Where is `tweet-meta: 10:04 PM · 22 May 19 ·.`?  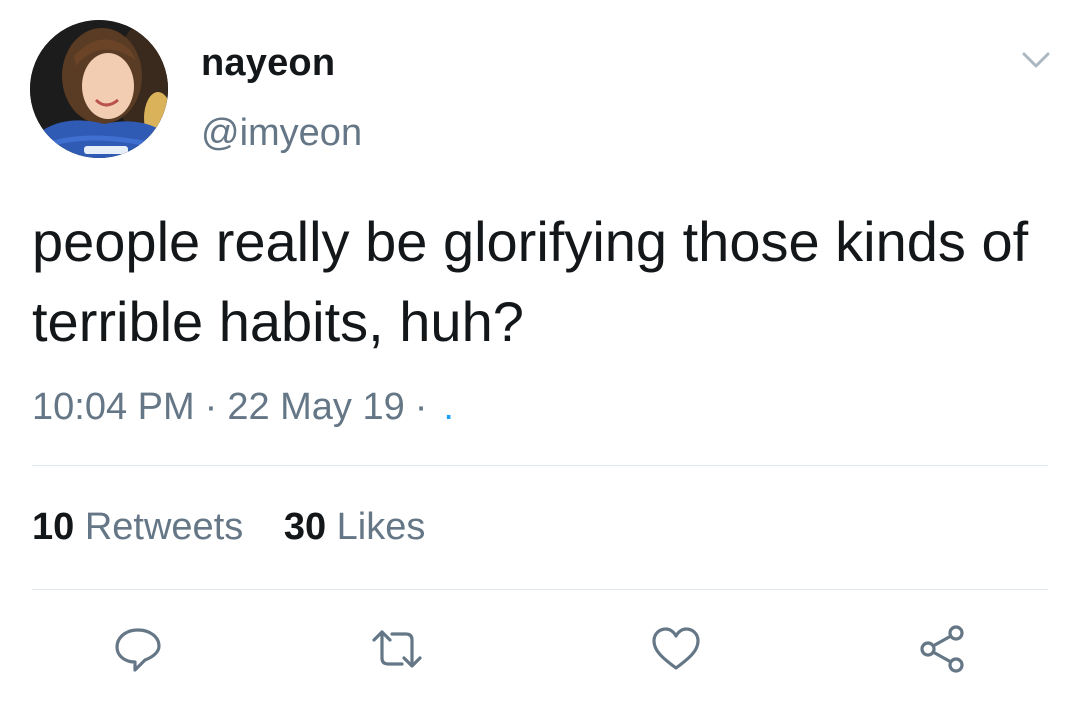
tweet-meta: 10:04 PM · 22 May 19 ·. is located at coordinates (243, 407).